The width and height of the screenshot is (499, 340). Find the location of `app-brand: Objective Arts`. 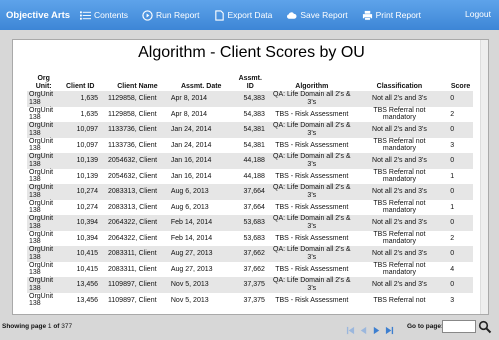

app-brand: Objective Arts is located at coordinates (40, 15).